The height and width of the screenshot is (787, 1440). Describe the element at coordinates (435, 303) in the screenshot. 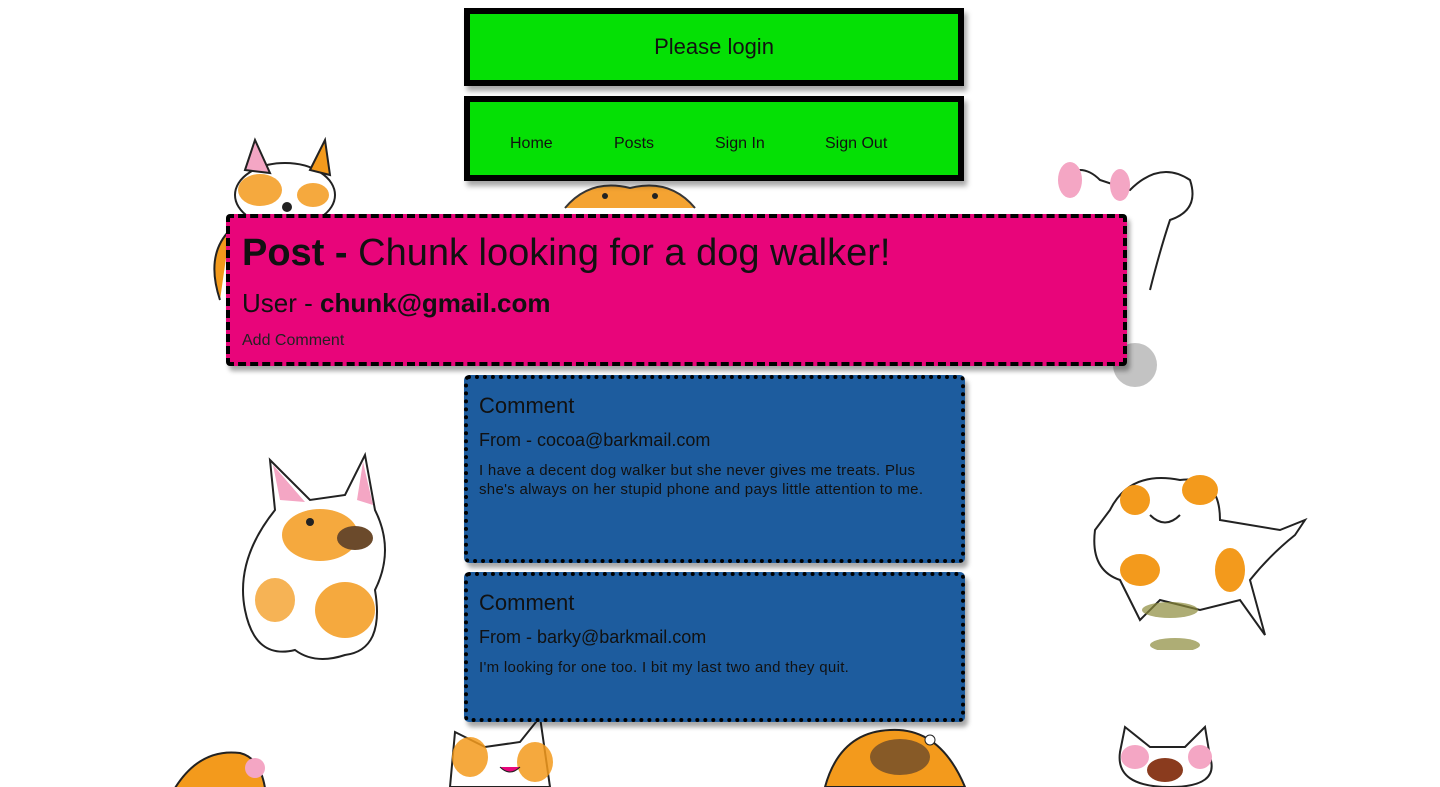

I see `post-author-email: chunk@gmail.com` at that location.